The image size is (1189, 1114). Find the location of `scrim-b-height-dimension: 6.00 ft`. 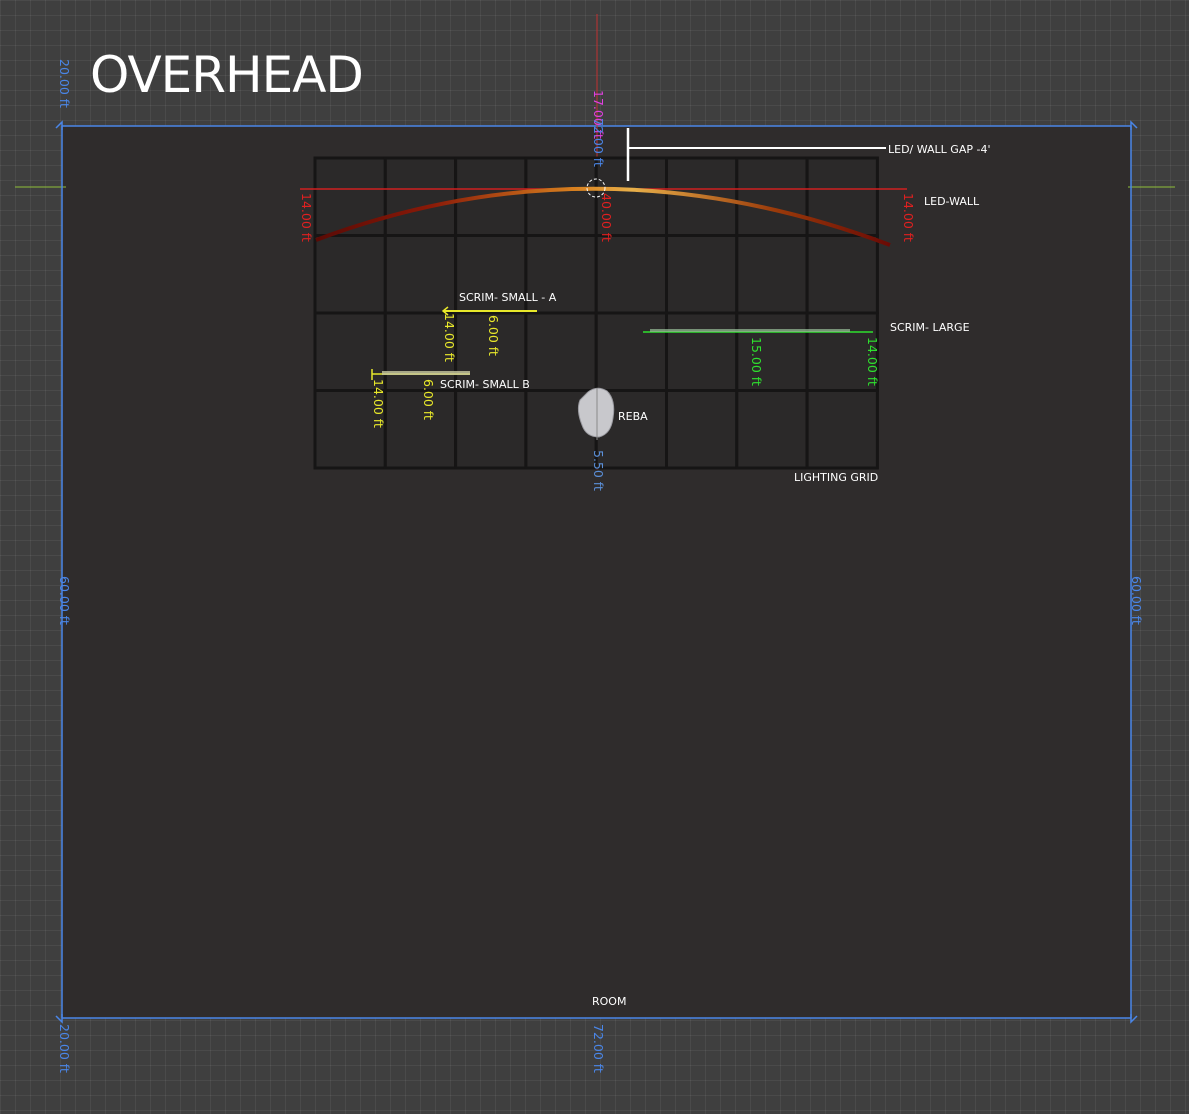

scrim-b-height-dimension: 6.00 ft is located at coordinates (428, 399).